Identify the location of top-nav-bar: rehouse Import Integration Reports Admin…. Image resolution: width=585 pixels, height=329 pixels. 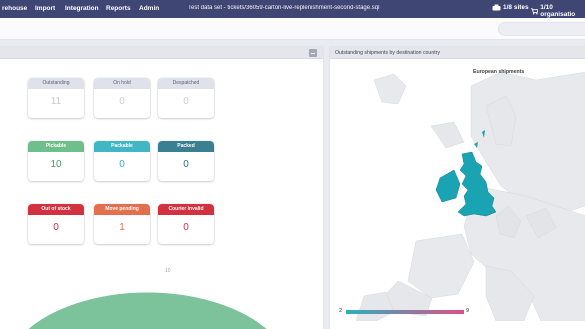
(292, 9).